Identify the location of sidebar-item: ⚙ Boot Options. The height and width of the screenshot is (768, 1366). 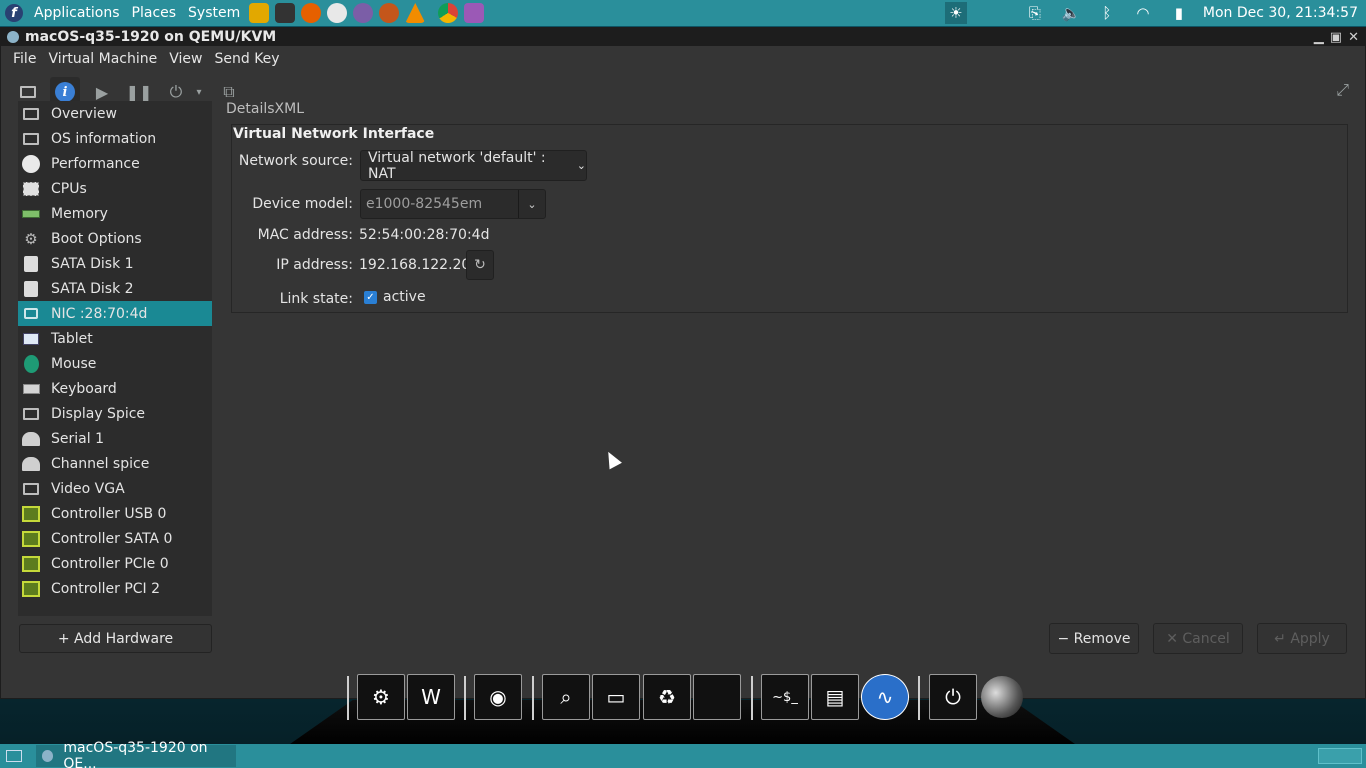
(115, 238).